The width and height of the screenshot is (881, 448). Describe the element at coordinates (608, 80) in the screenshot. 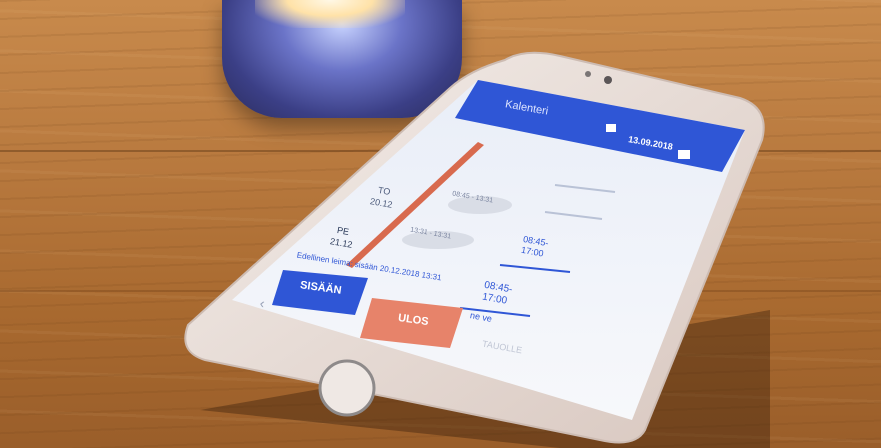

I see `front-camera` at that location.